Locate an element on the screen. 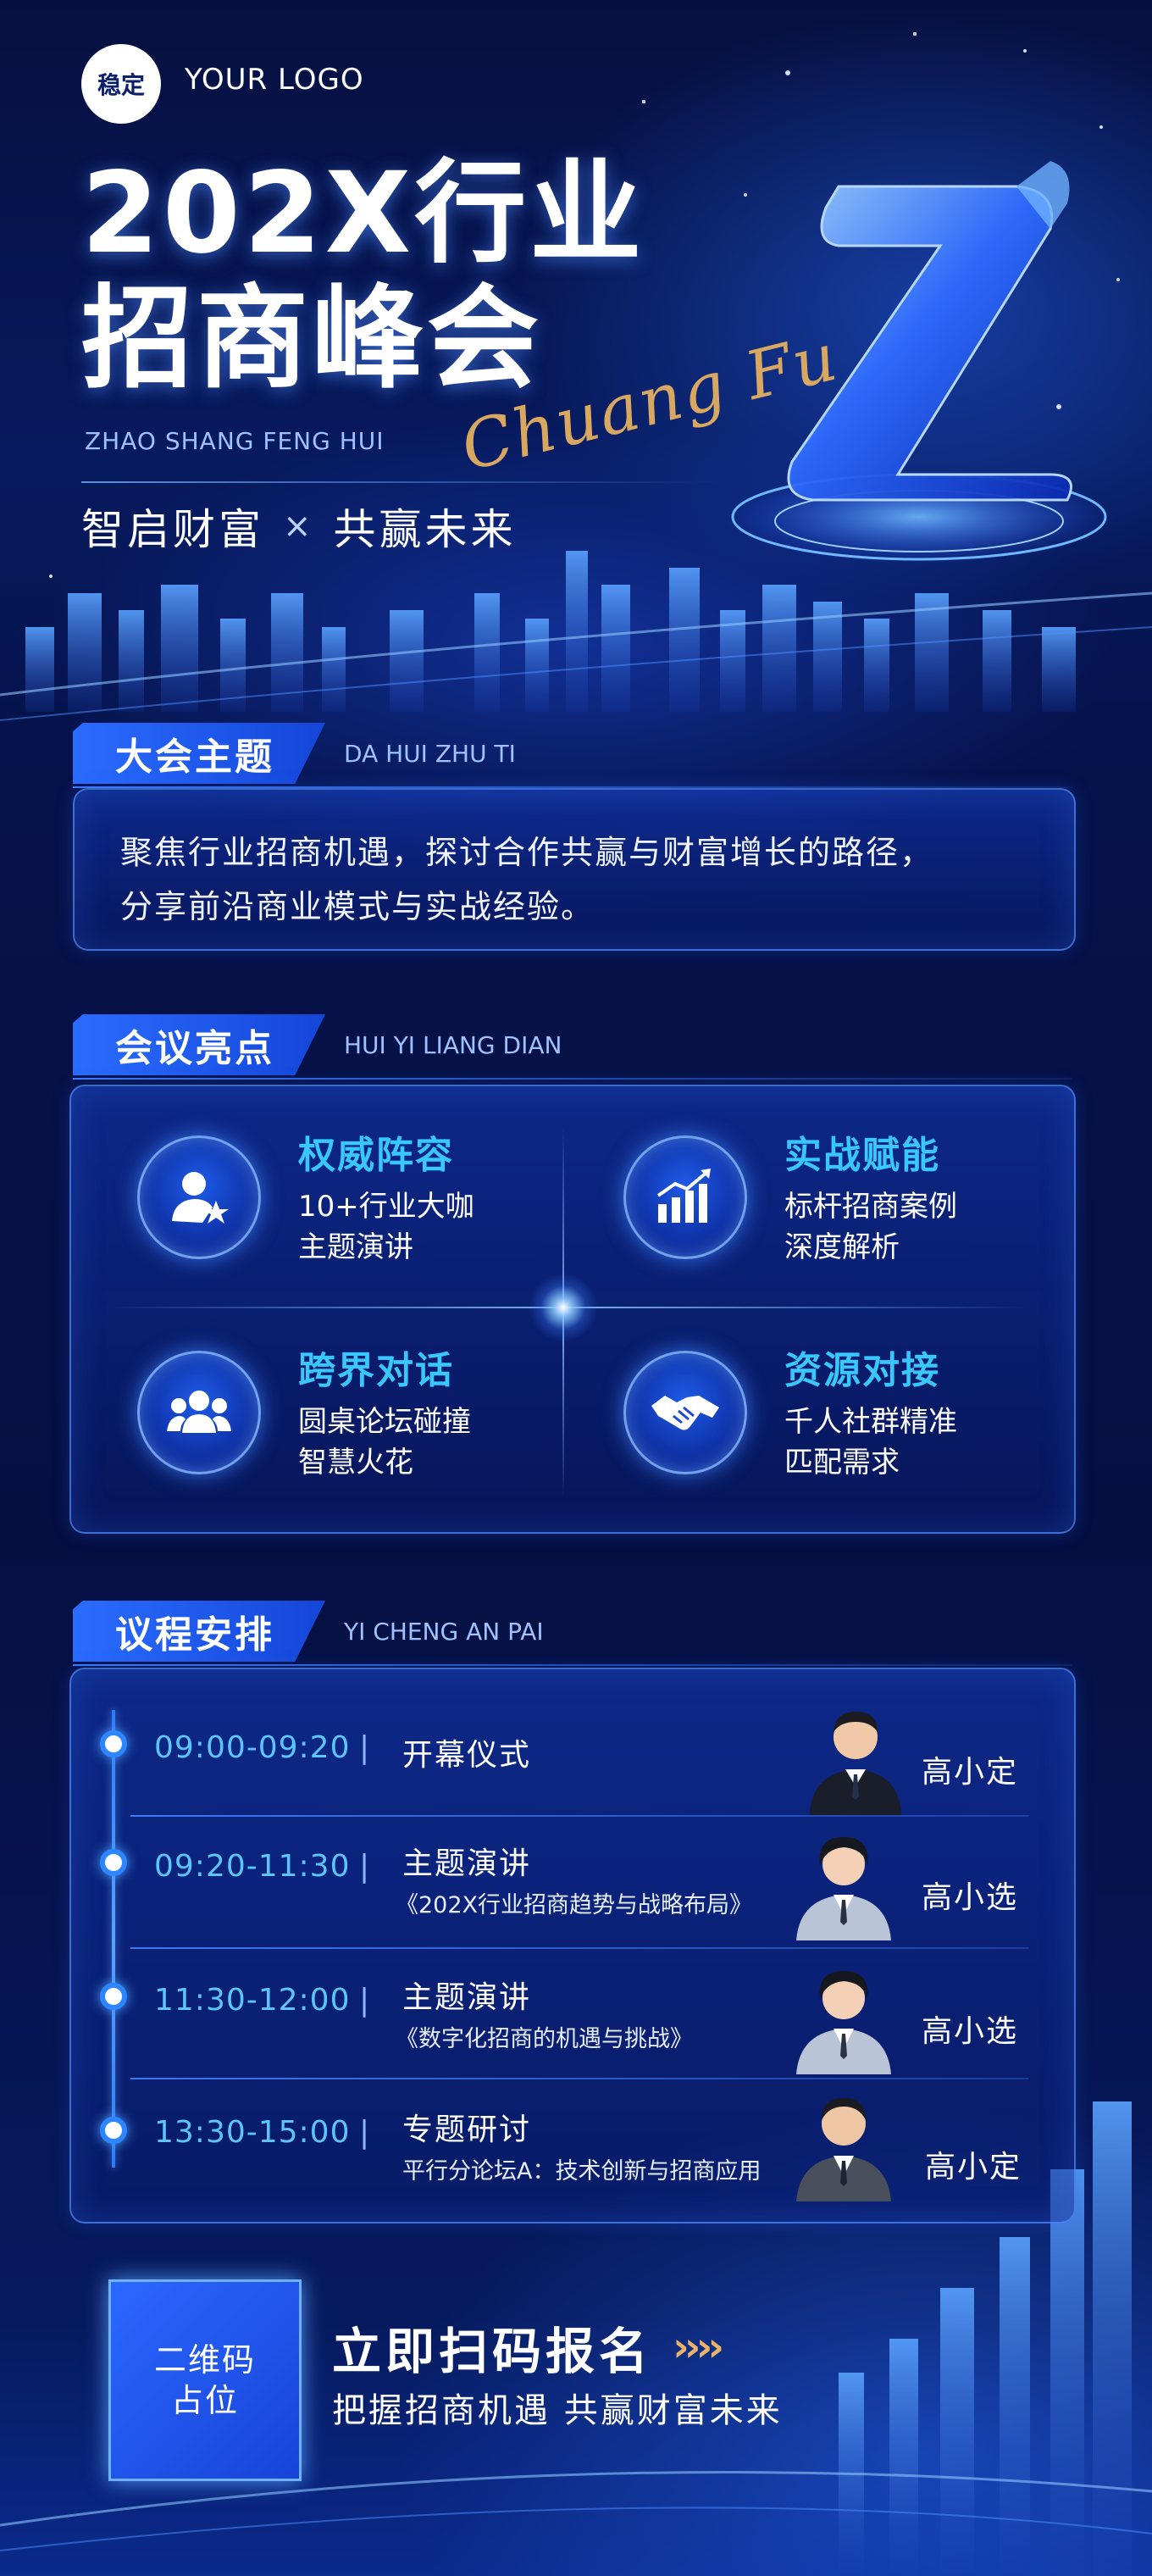  highlight-desc-2: 深度解析 is located at coordinates (842, 1247).